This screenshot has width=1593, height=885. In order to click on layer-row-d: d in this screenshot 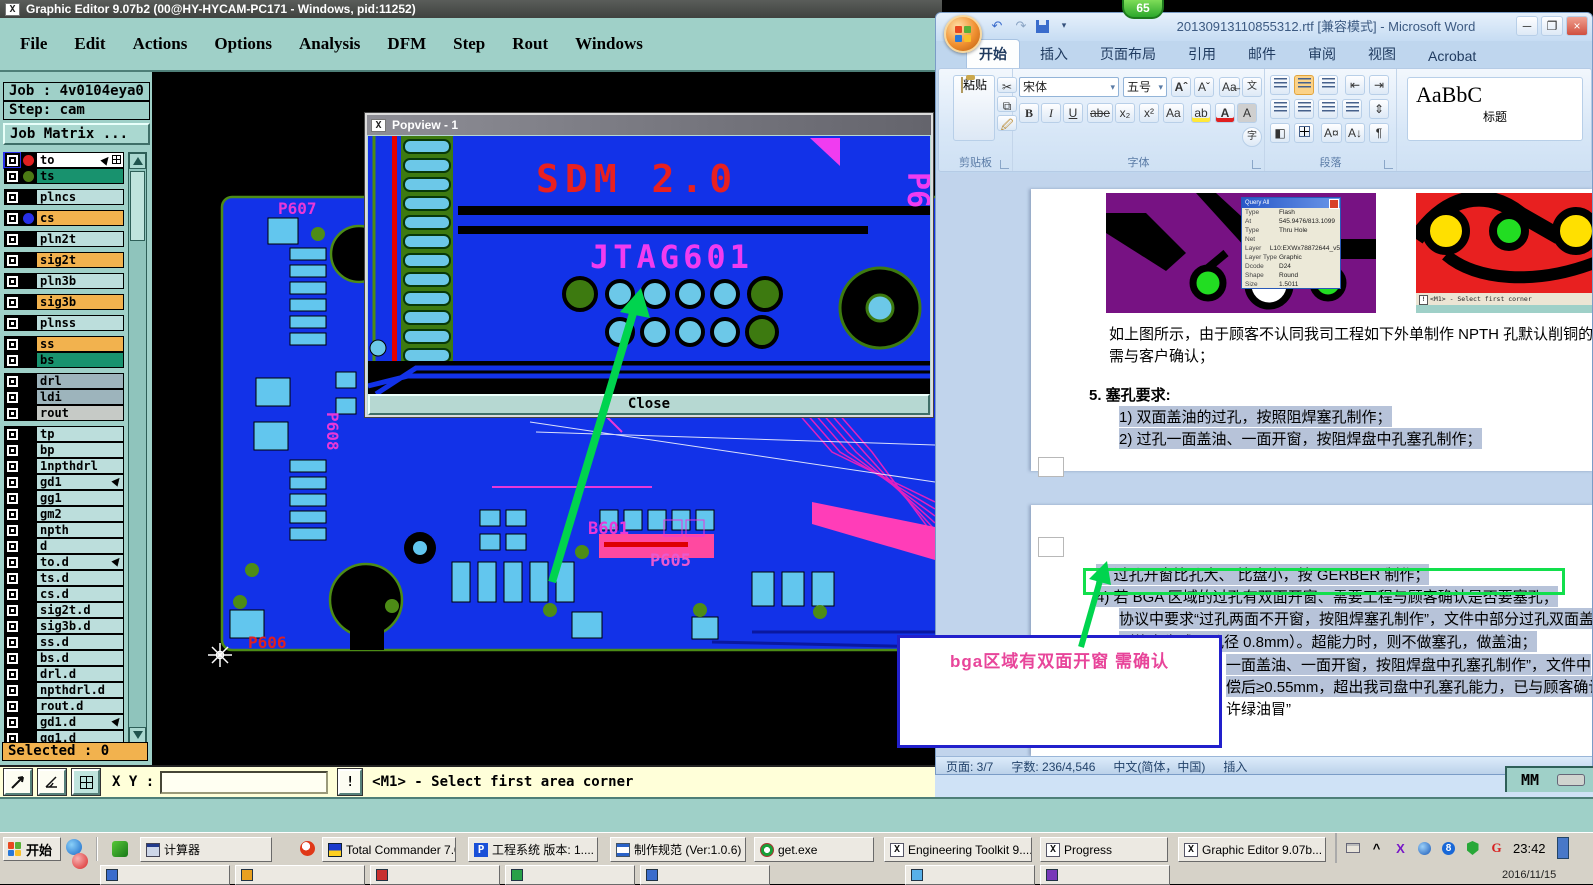, I will do `click(64, 546)`.